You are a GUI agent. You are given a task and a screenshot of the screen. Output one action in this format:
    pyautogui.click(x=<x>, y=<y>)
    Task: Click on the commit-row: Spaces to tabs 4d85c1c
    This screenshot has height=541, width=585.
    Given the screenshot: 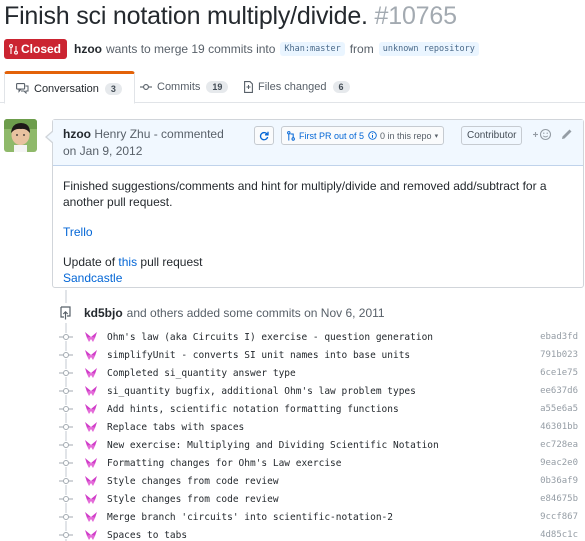 What is the action you would take?
    pyautogui.click(x=320, y=533)
    